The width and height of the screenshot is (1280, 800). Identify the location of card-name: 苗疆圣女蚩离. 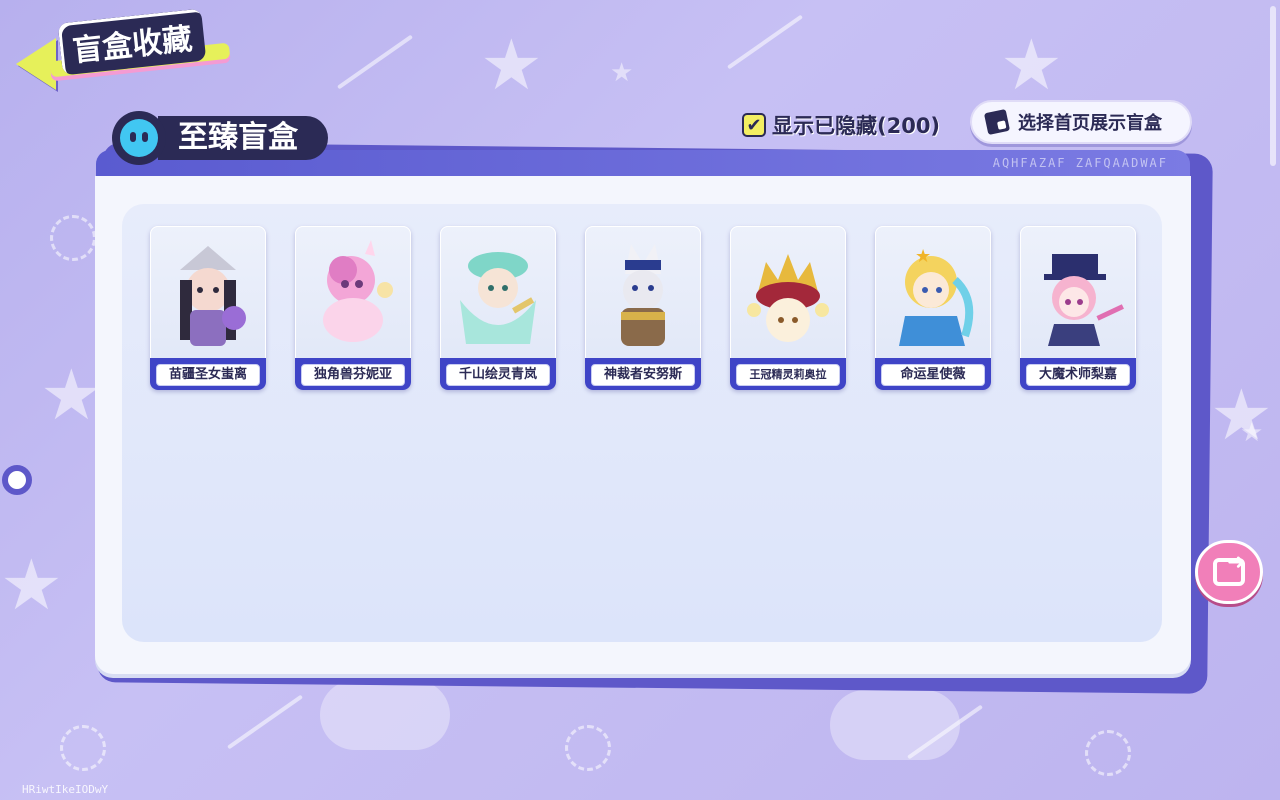
(208, 375).